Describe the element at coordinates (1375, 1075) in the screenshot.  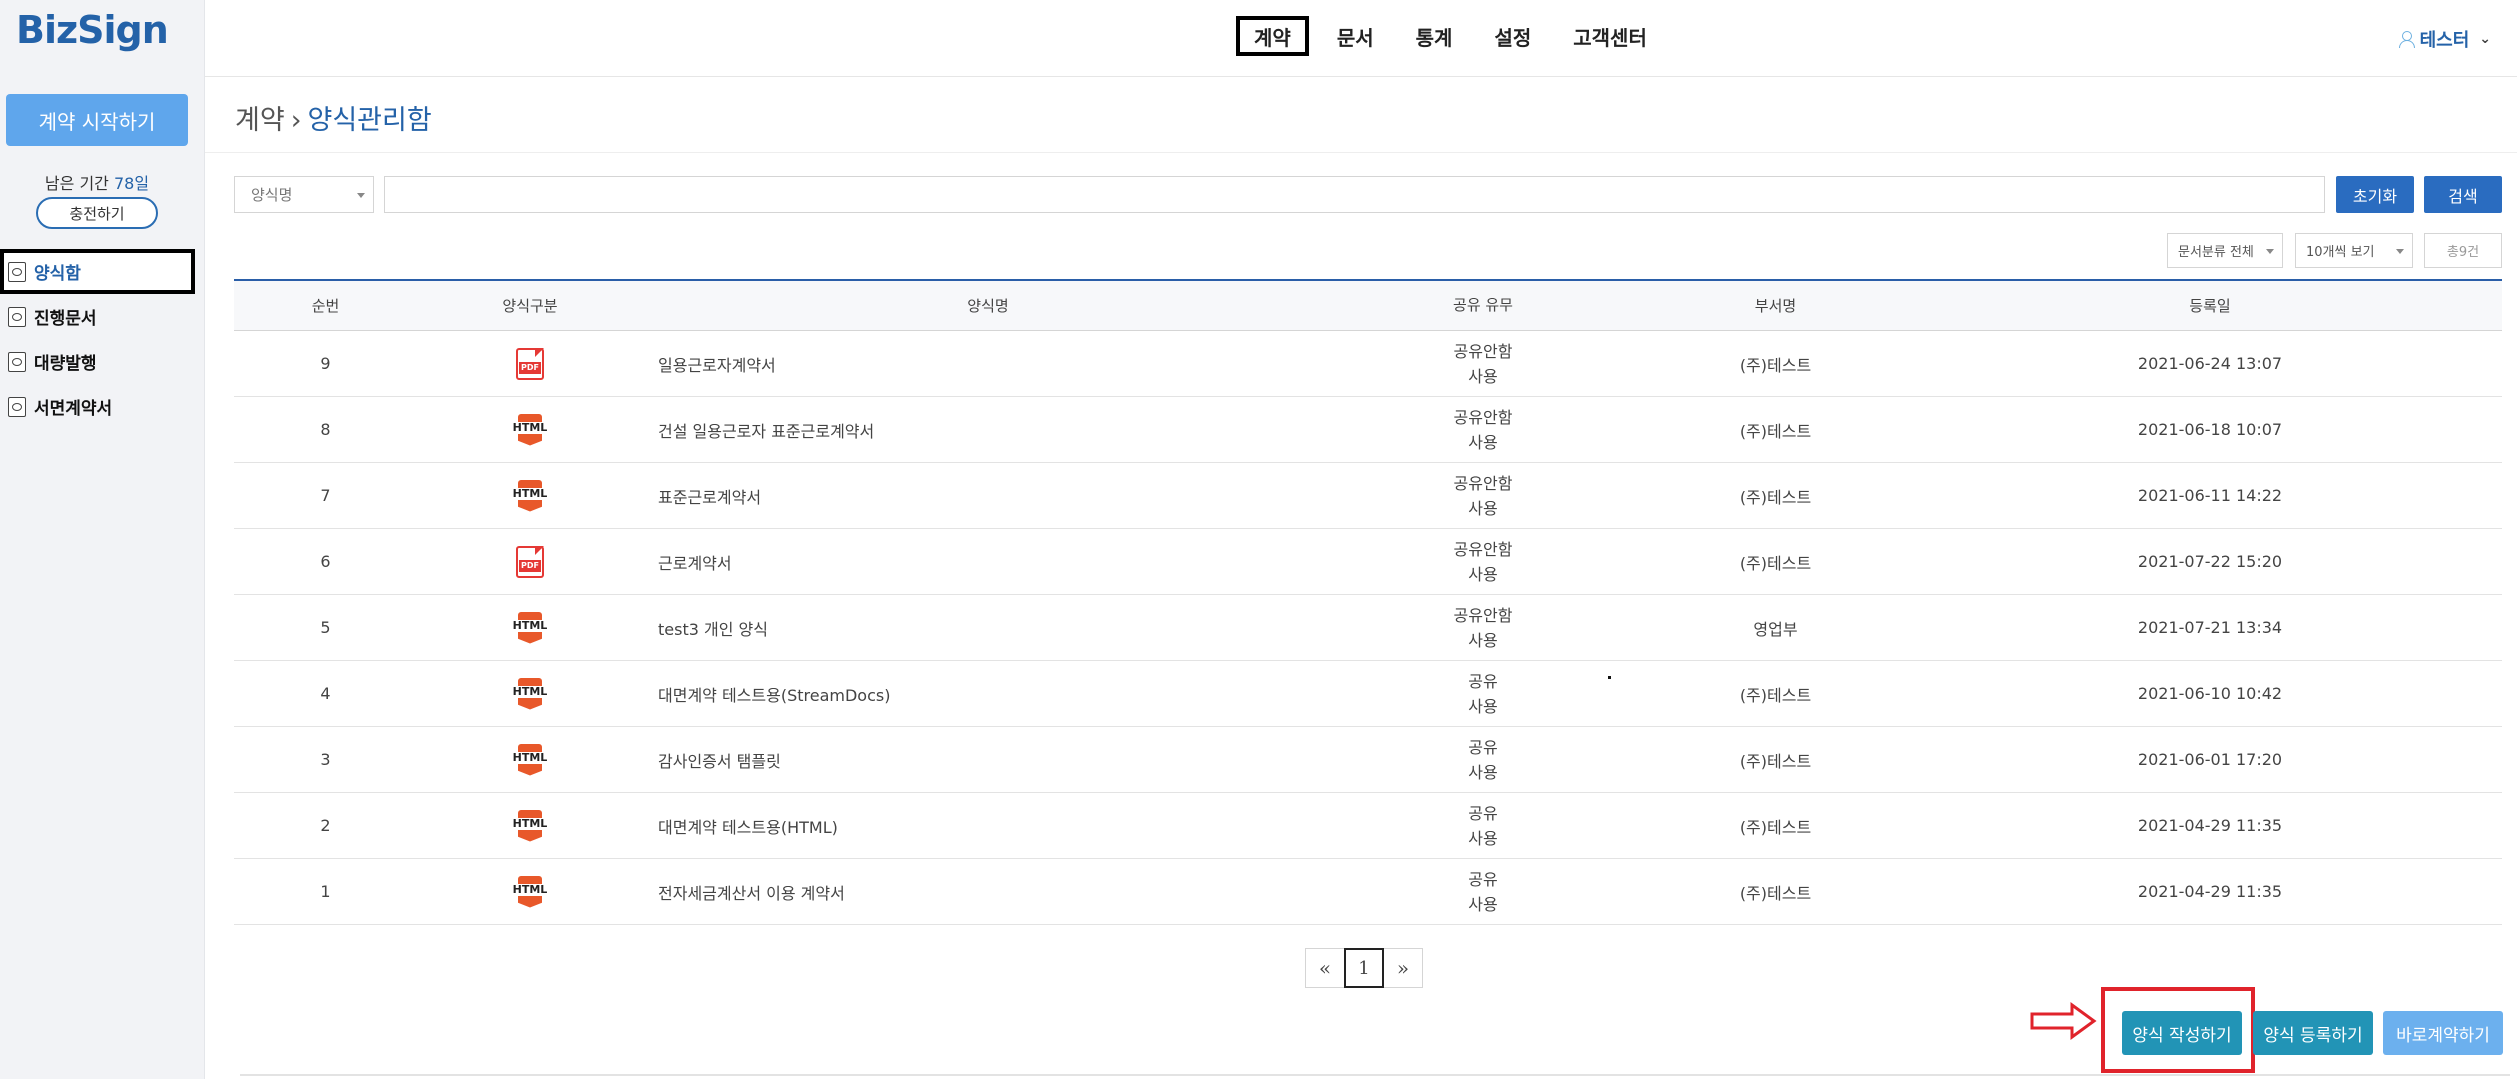
I see `bottom-divider` at that location.